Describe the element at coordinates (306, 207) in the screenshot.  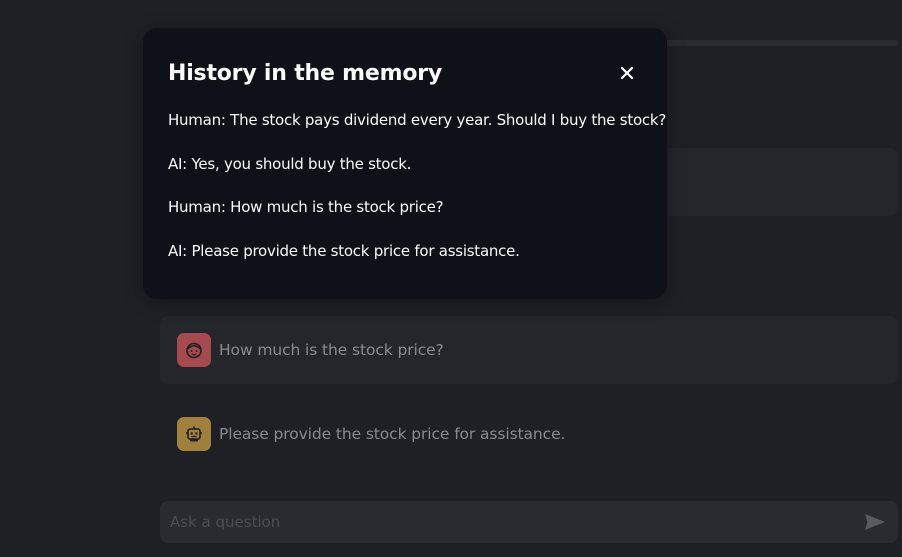
I see `history-item: Human: How much is the stock price?` at that location.